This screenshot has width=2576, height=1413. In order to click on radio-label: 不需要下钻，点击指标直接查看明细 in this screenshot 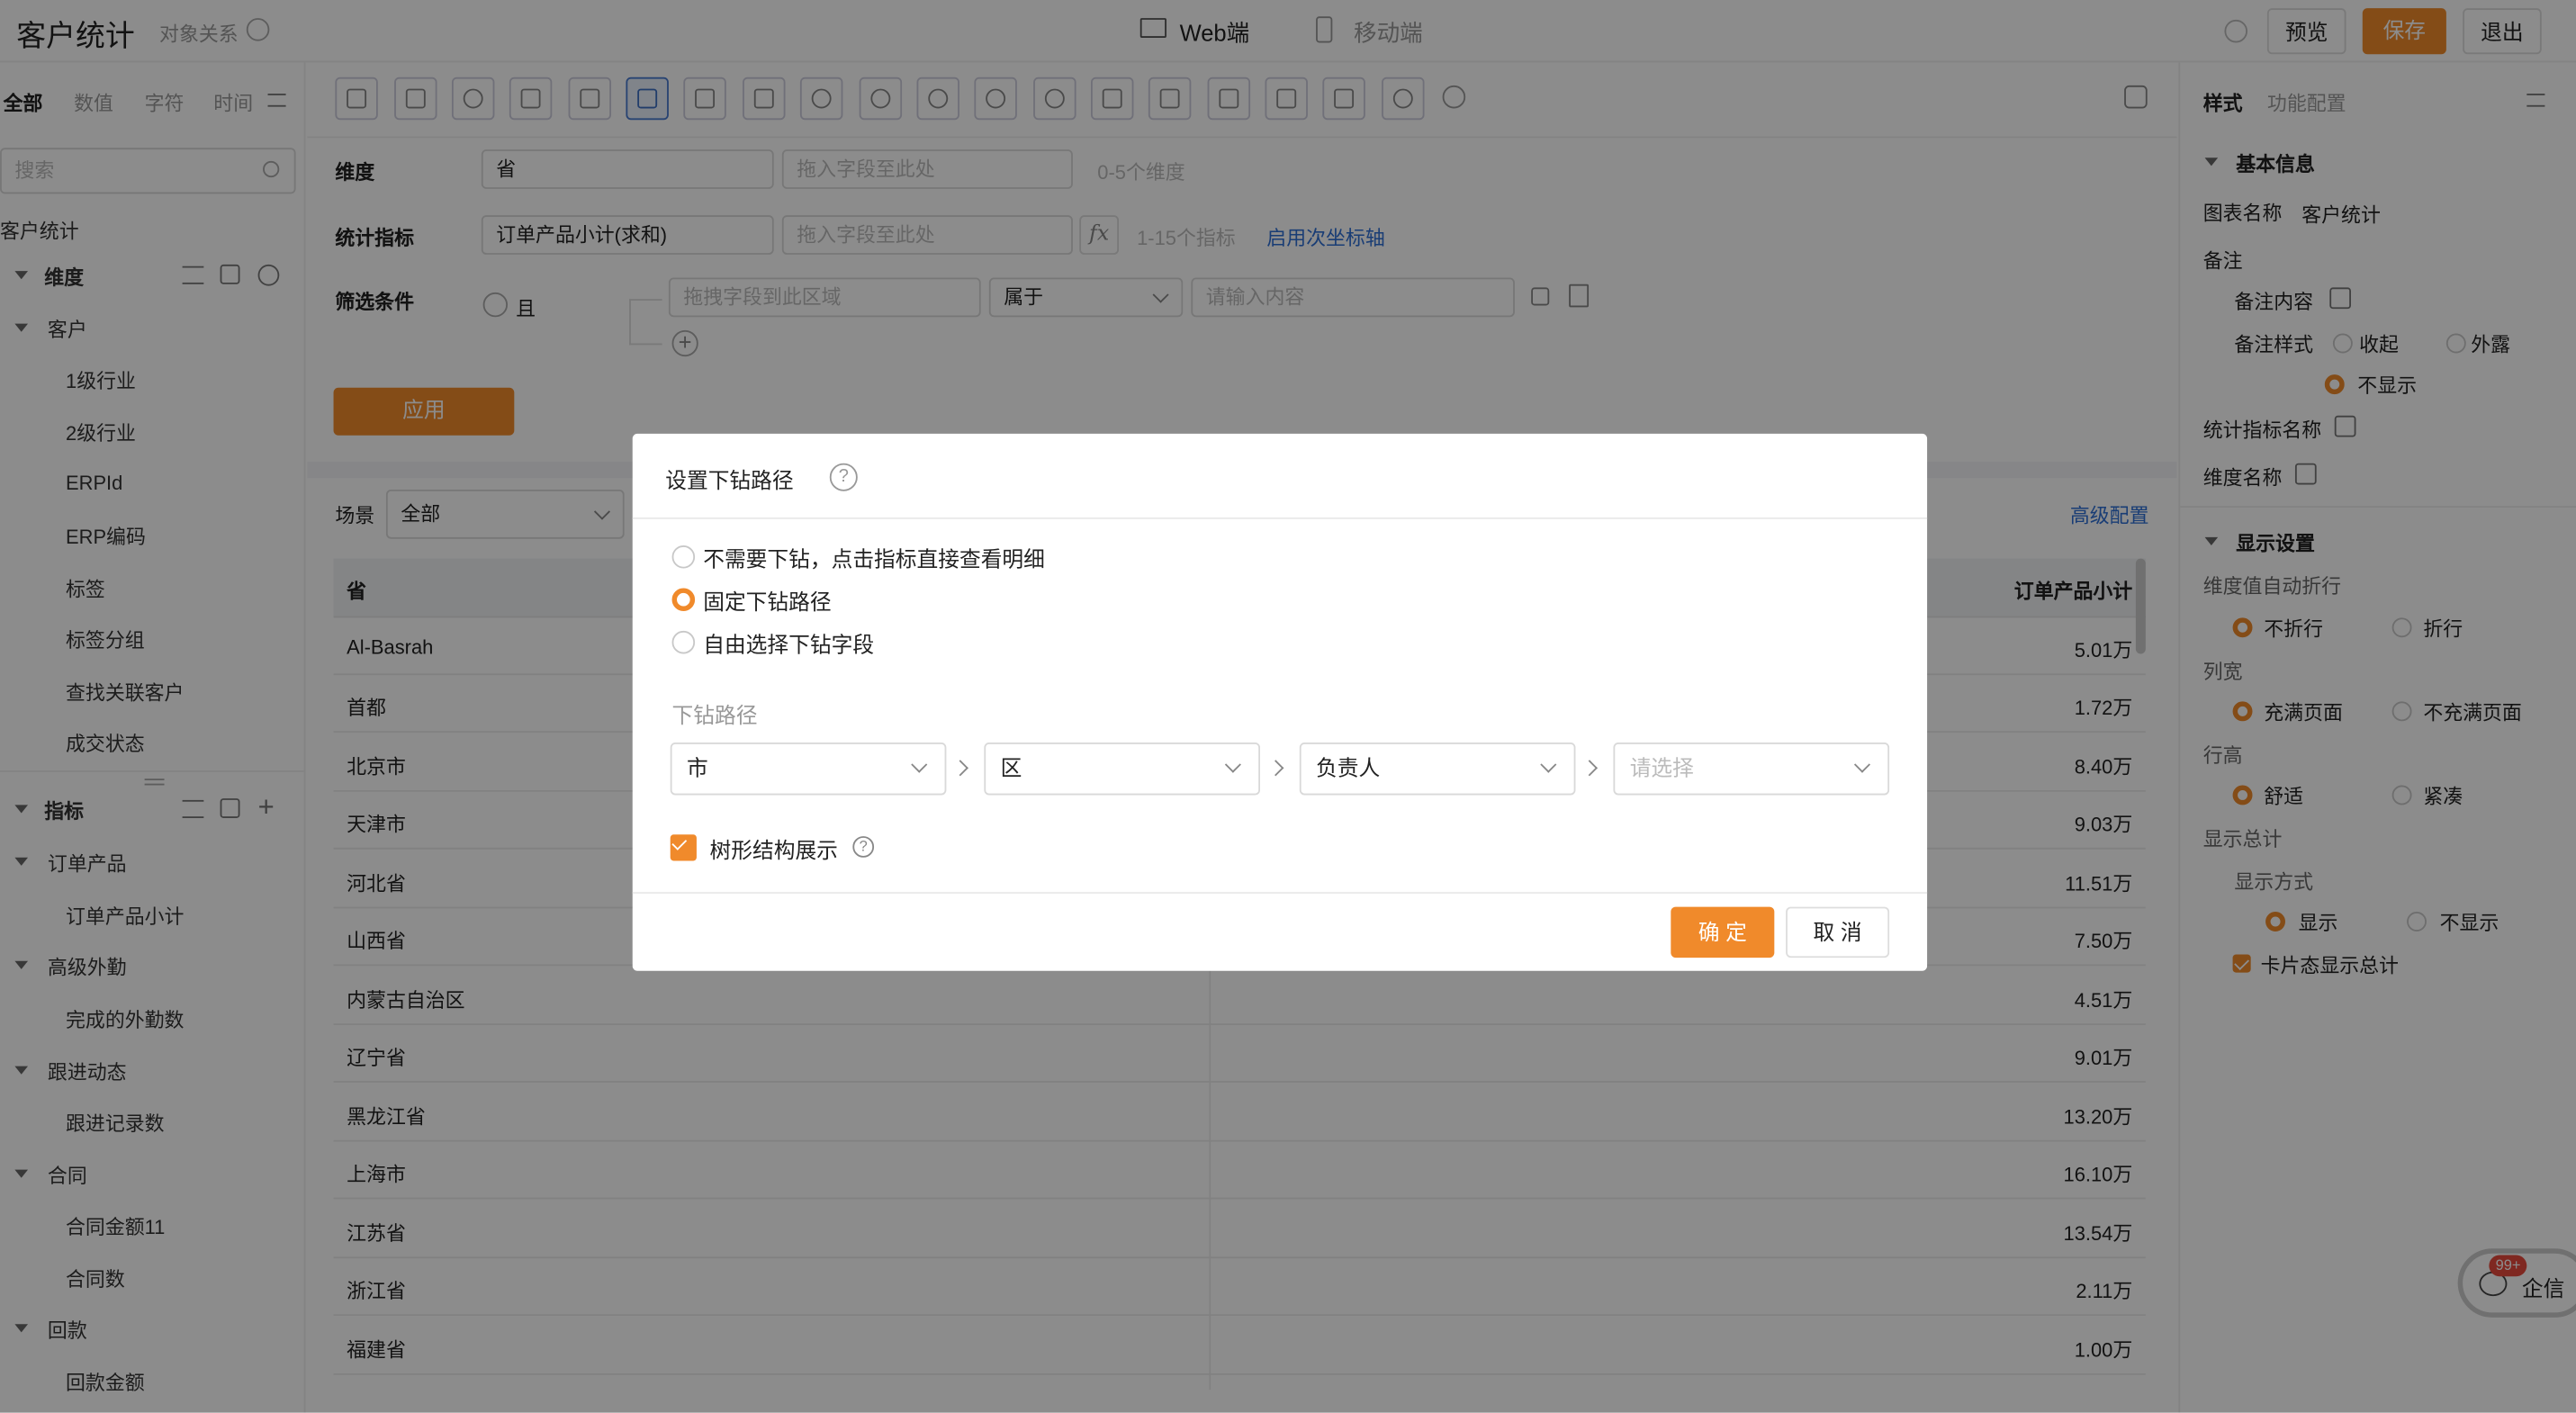, I will do `click(874, 559)`.